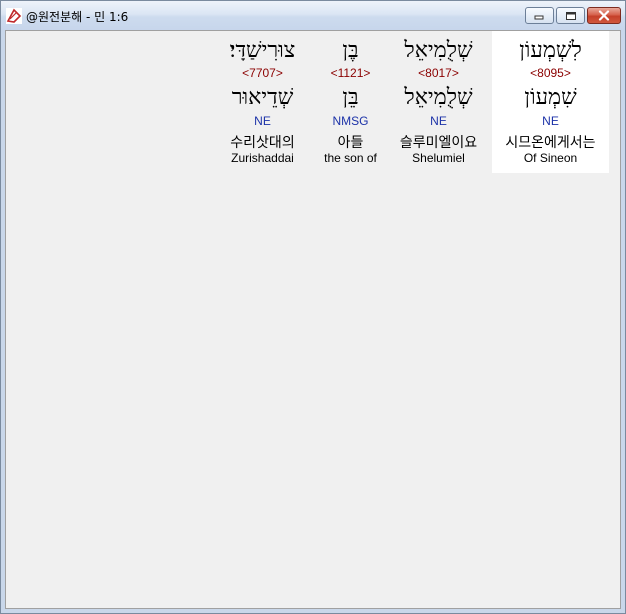 The height and width of the screenshot is (614, 626). I want to click on app-icon, so click(14, 16).